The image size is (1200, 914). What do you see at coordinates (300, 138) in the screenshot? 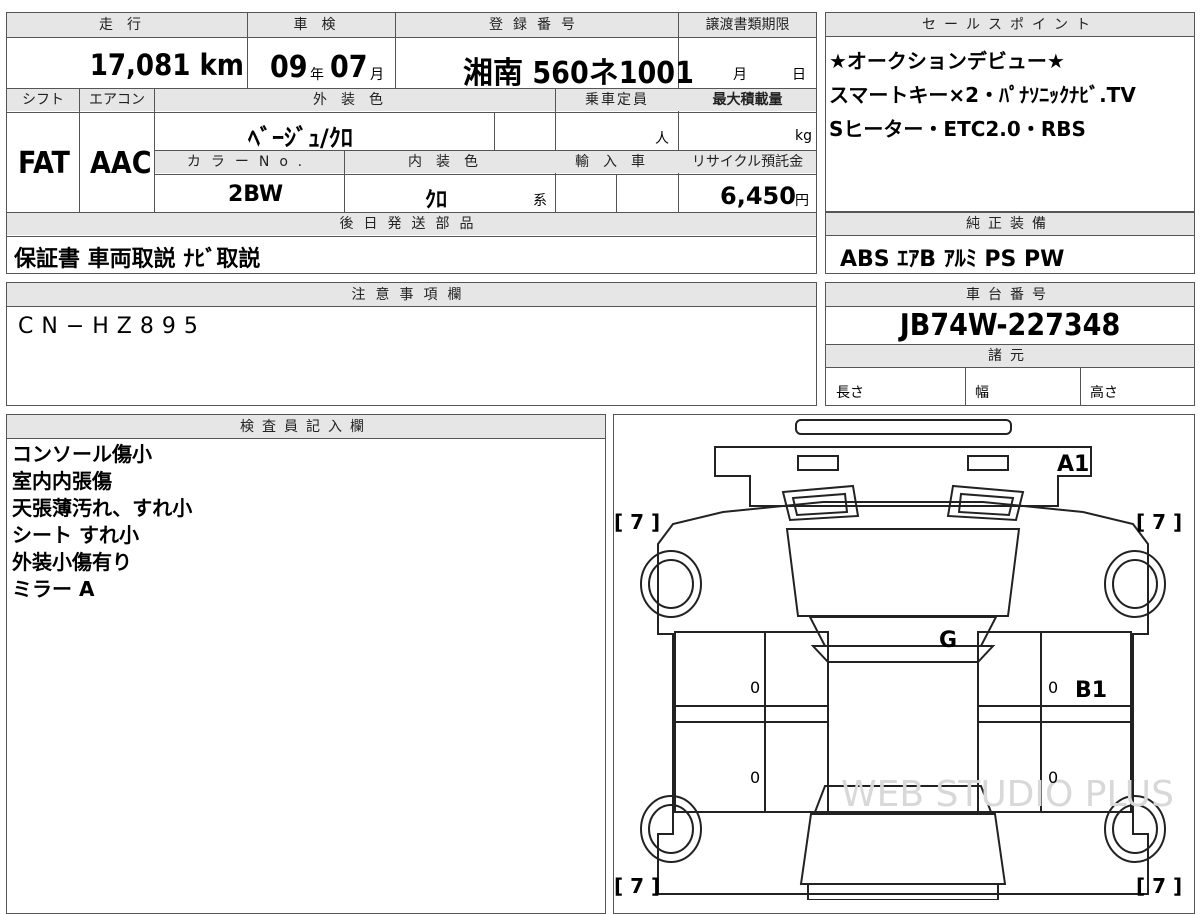
I see `exterior-color-value: ﾍﾞｰｼﾞｭ/ｸﾛ` at bounding box center [300, 138].